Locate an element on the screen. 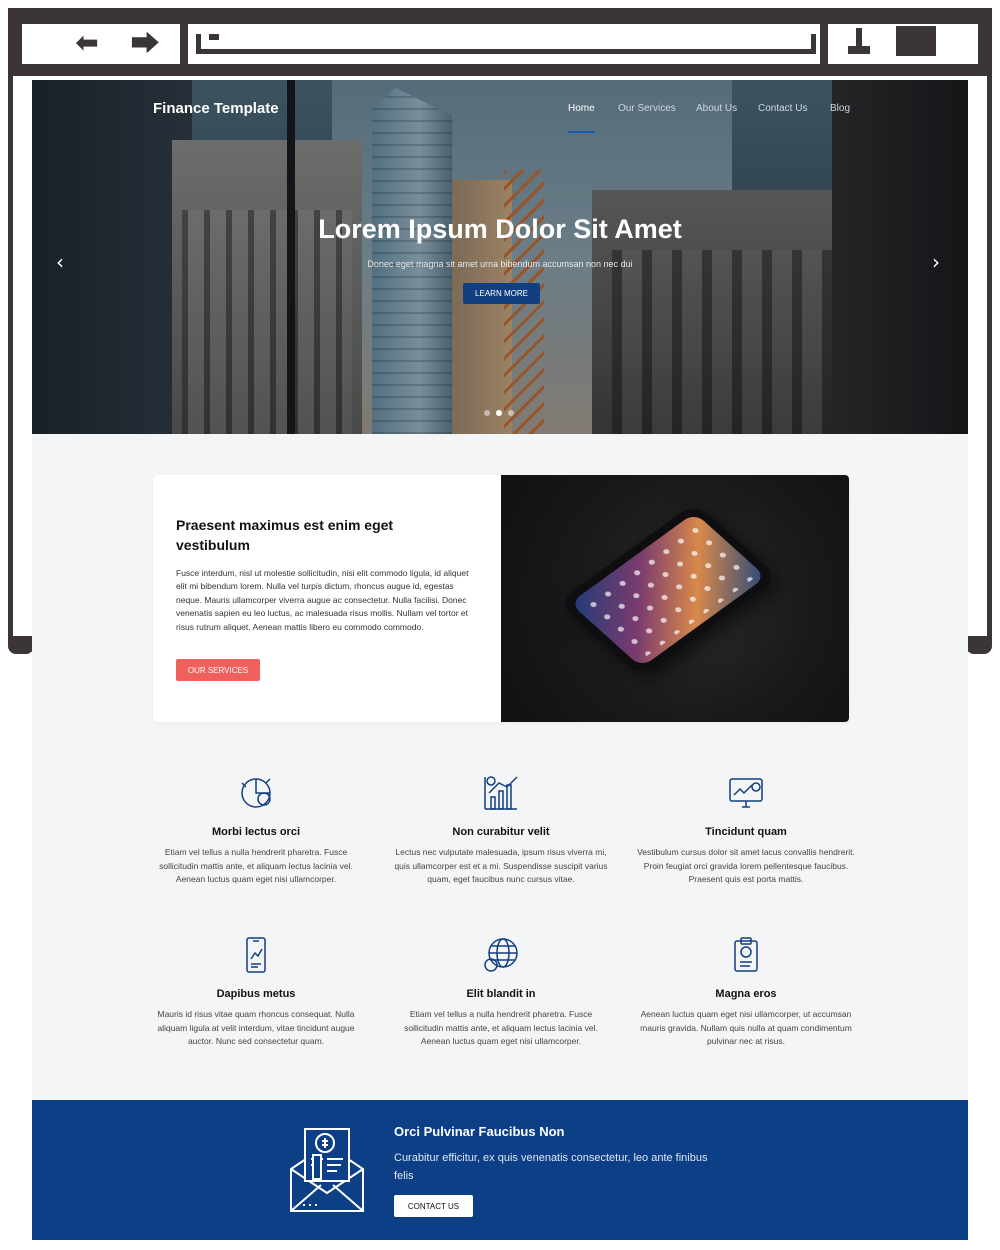 The image size is (1000, 1250). site-logo: Finance Template is located at coordinates (216, 108).